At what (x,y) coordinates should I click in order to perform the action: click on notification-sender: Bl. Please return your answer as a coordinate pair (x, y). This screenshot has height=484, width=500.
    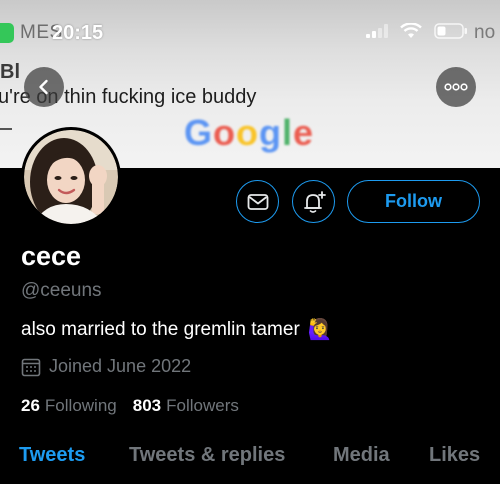
    Looking at the image, I should click on (10, 72).